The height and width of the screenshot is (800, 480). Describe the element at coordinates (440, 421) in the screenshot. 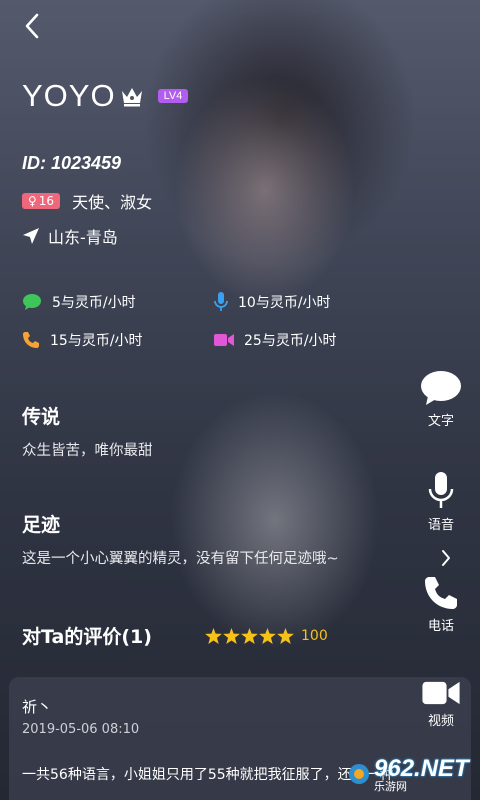

I see `text-chat-label: 文字` at that location.